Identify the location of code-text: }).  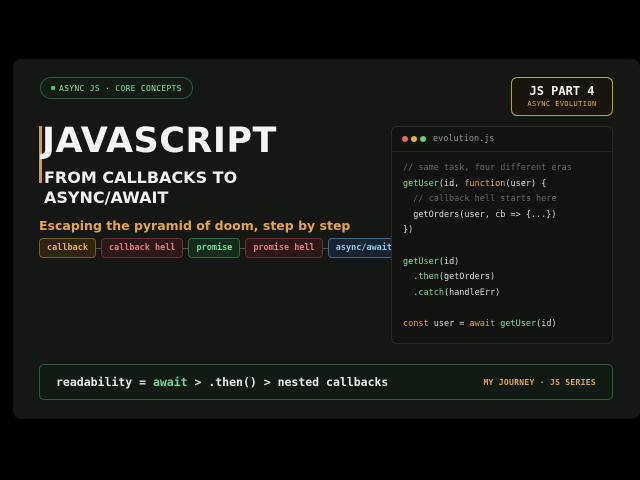
(408, 230).